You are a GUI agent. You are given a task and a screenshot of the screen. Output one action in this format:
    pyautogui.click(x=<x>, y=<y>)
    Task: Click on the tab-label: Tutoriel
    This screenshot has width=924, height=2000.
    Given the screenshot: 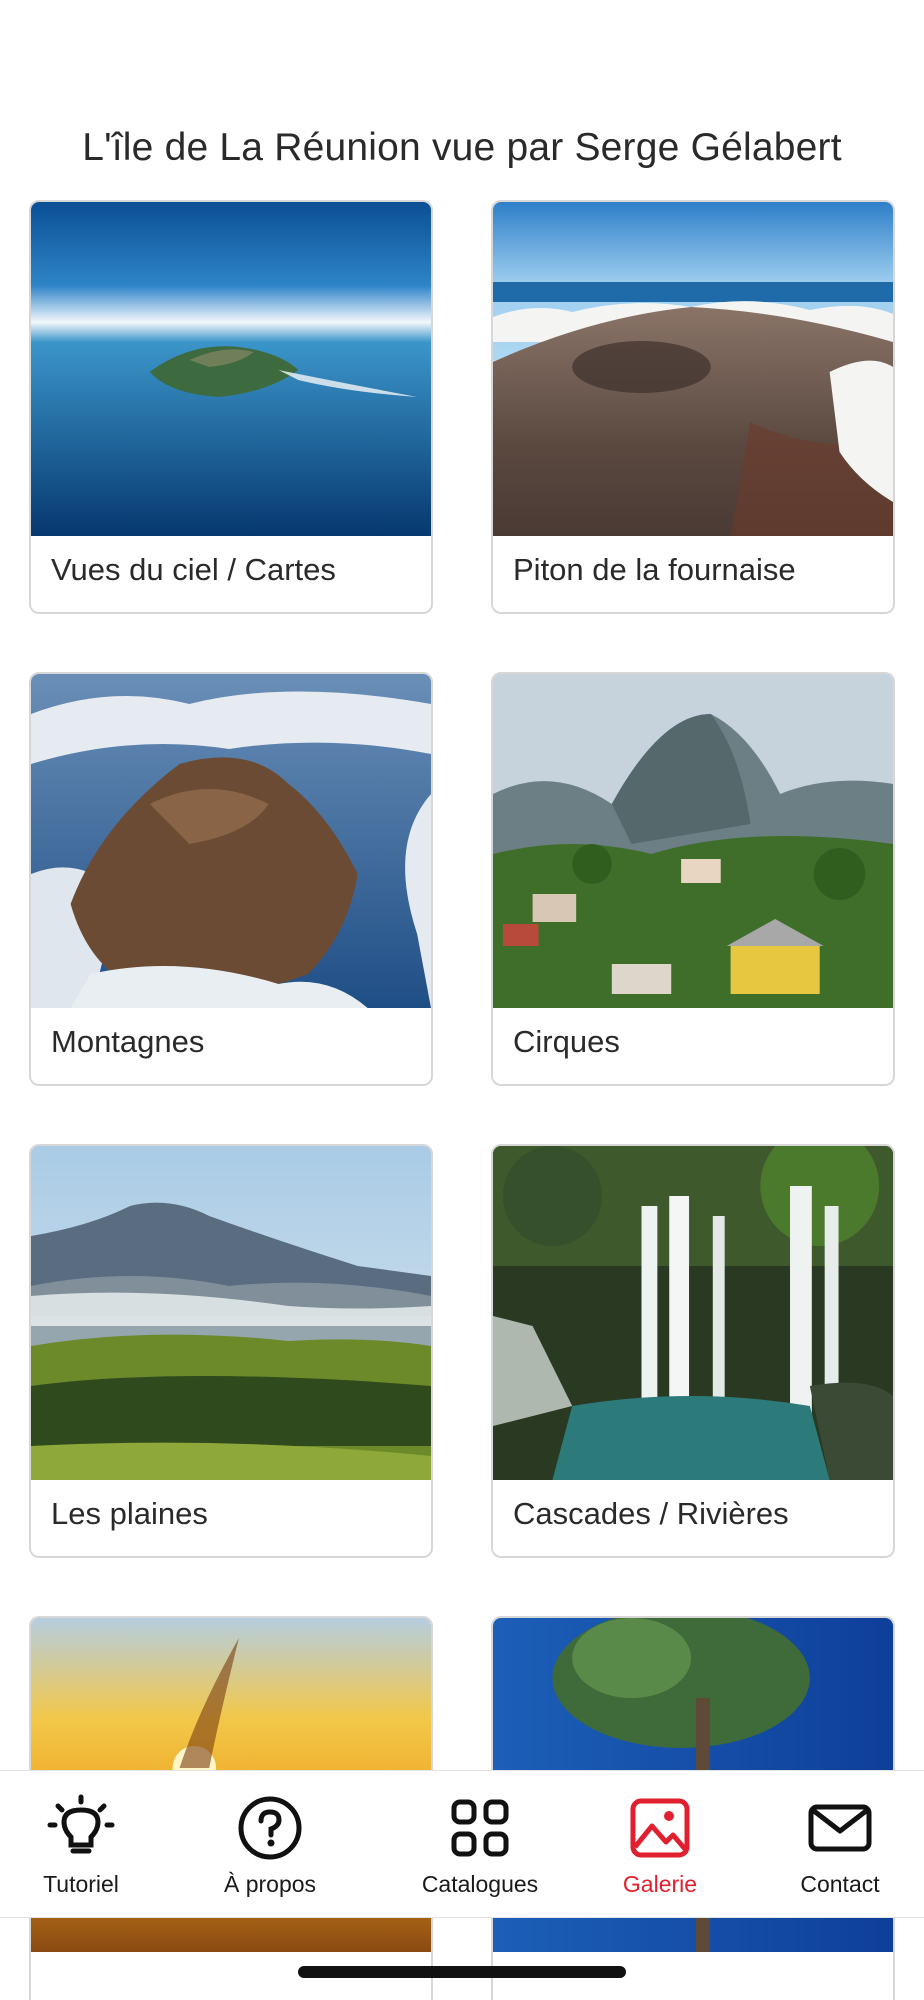 What is the action you would take?
    pyautogui.click(x=81, y=1884)
    